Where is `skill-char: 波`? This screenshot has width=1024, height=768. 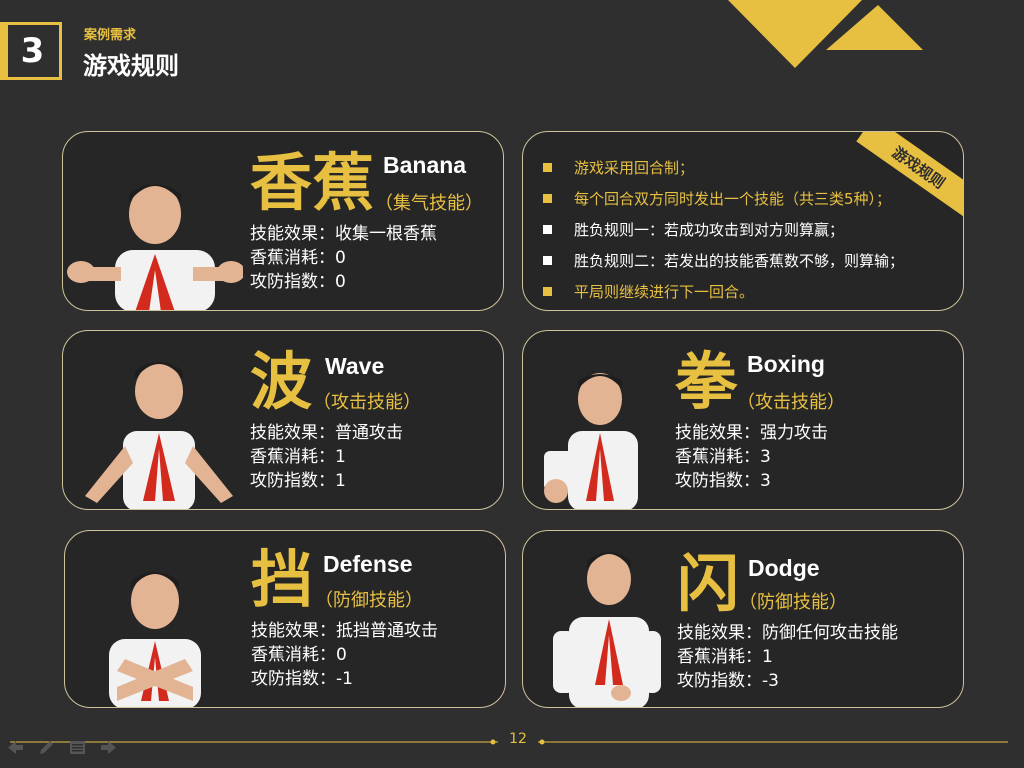 skill-char: 波 is located at coordinates (281, 381).